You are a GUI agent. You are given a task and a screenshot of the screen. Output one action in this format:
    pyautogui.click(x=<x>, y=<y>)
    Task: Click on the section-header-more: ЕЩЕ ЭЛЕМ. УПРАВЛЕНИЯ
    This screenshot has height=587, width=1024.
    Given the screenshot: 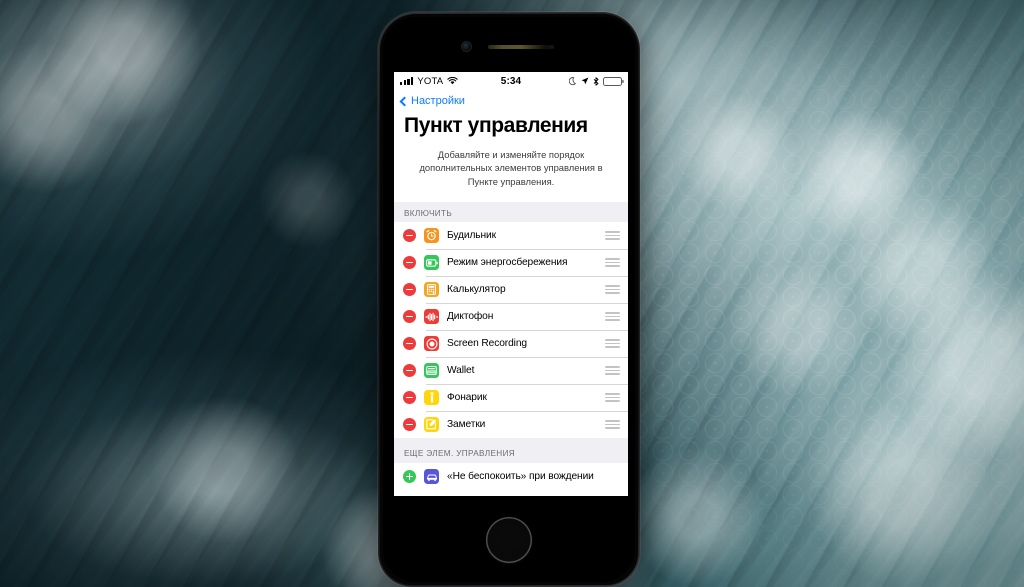 What is the action you would take?
    pyautogui.click(x=511, y=451)
    